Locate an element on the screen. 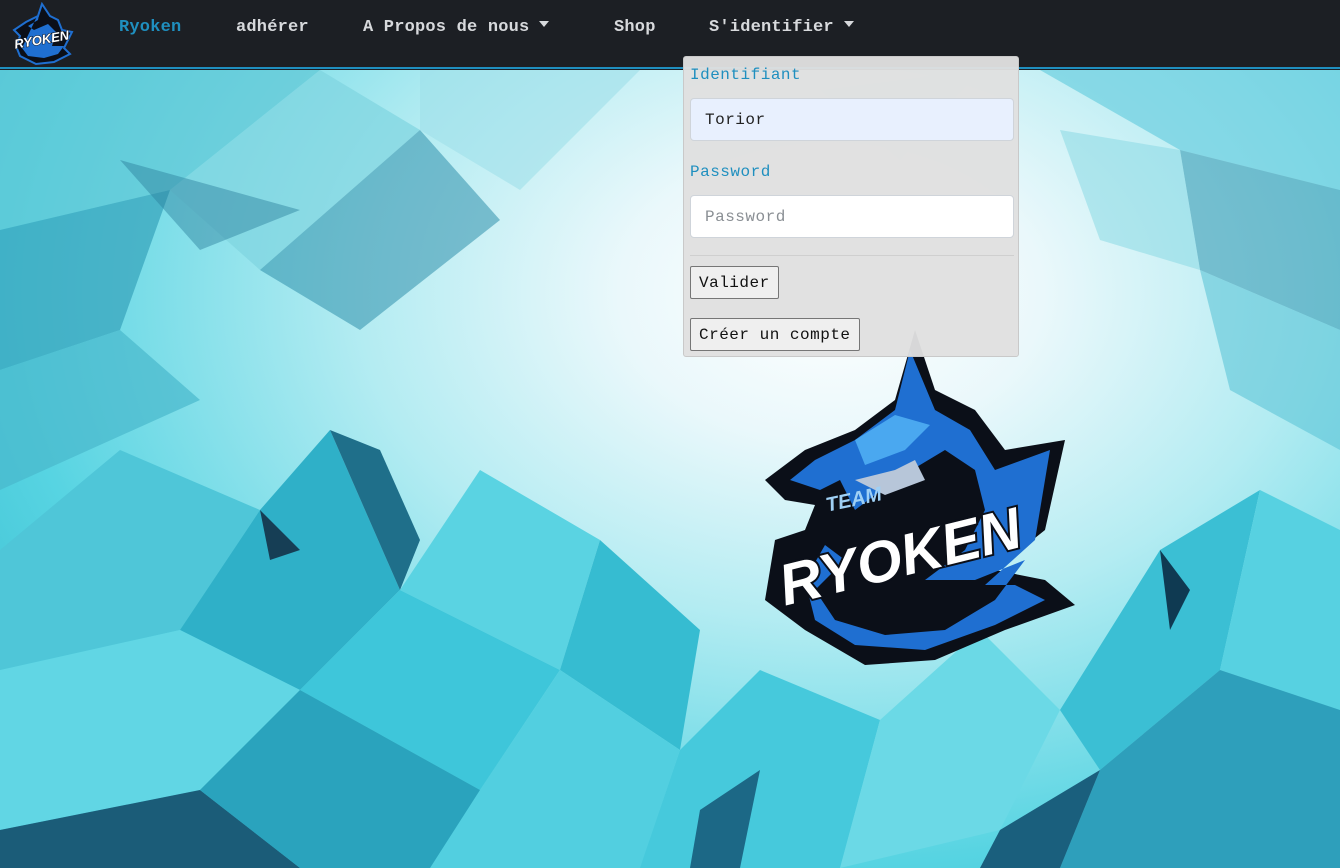 The width and height of the screenshot is (1340, 868). password-input is located at coordinates (852, 216).